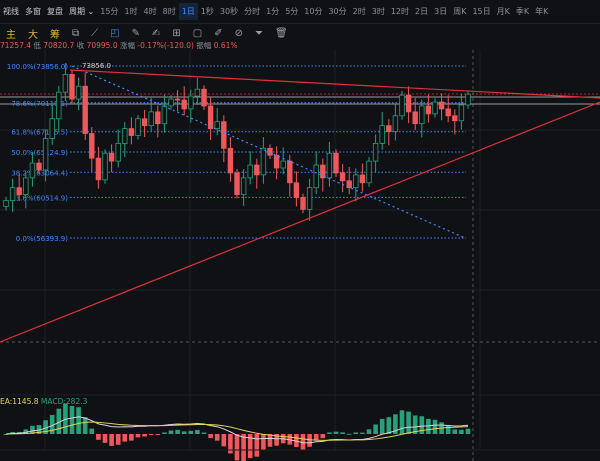  I want to click on chips-button: 筹, so click(55, 33).